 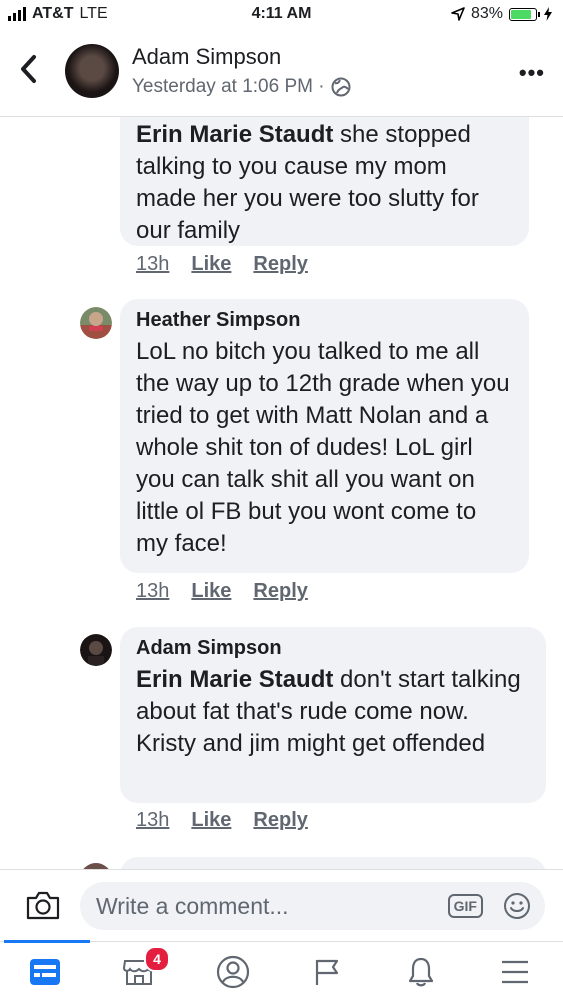 I want to click on comment-author: Adam Simpson, so click(x=333, y=648).